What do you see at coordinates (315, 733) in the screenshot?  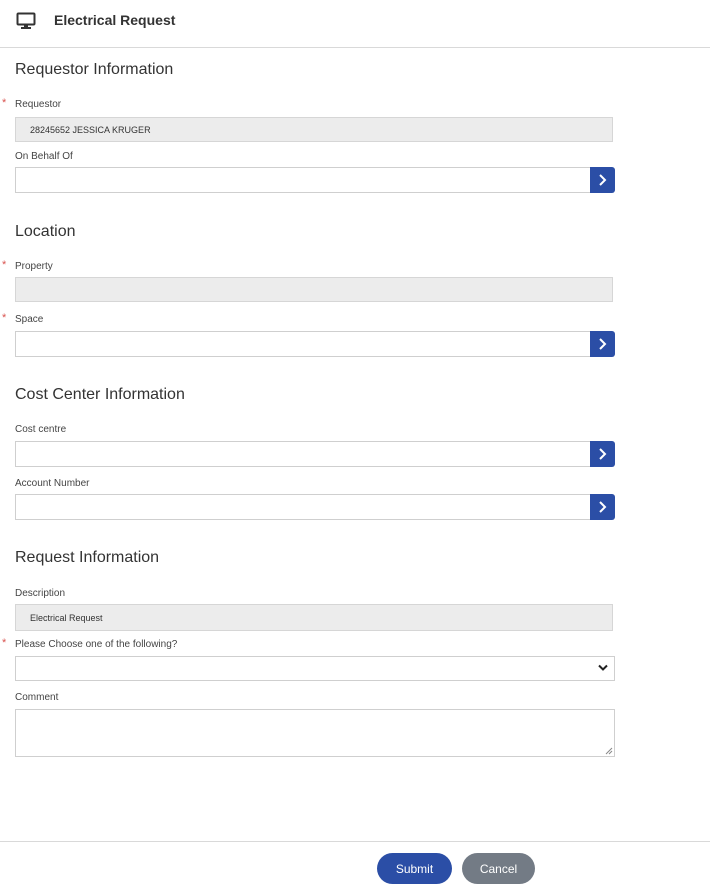 I see `comment-textarea` at bounding box center [315, 733].